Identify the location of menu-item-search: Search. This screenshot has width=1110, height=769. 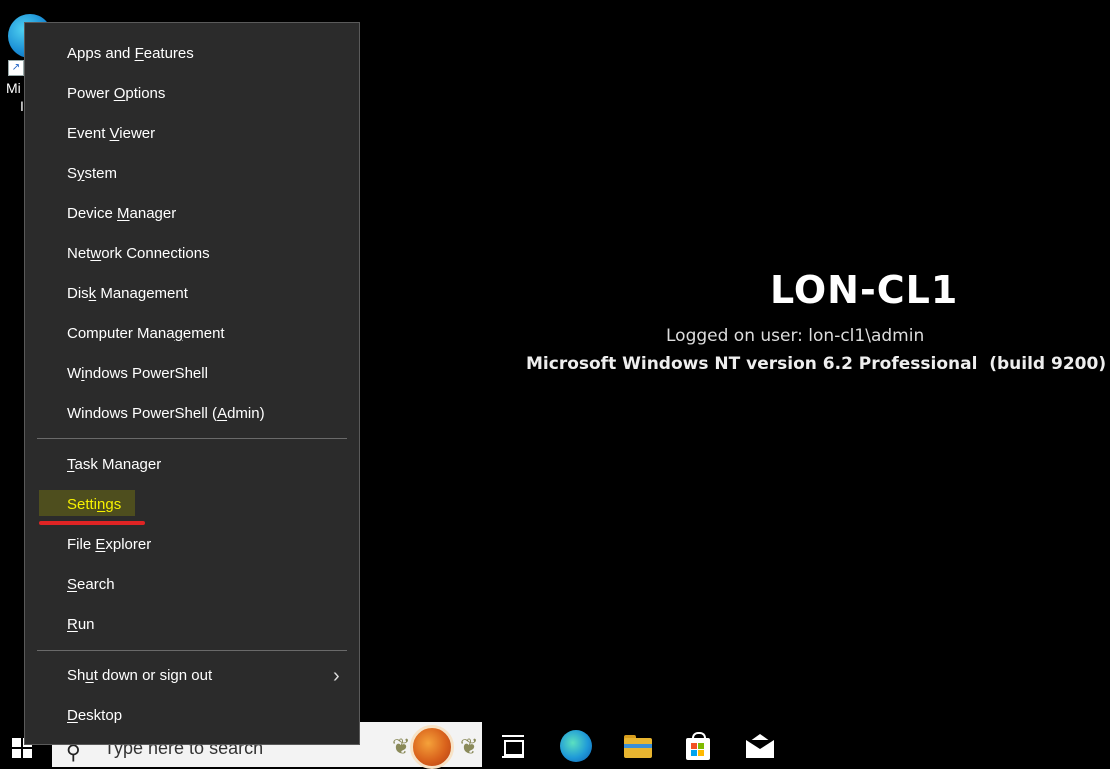
(91, 585).